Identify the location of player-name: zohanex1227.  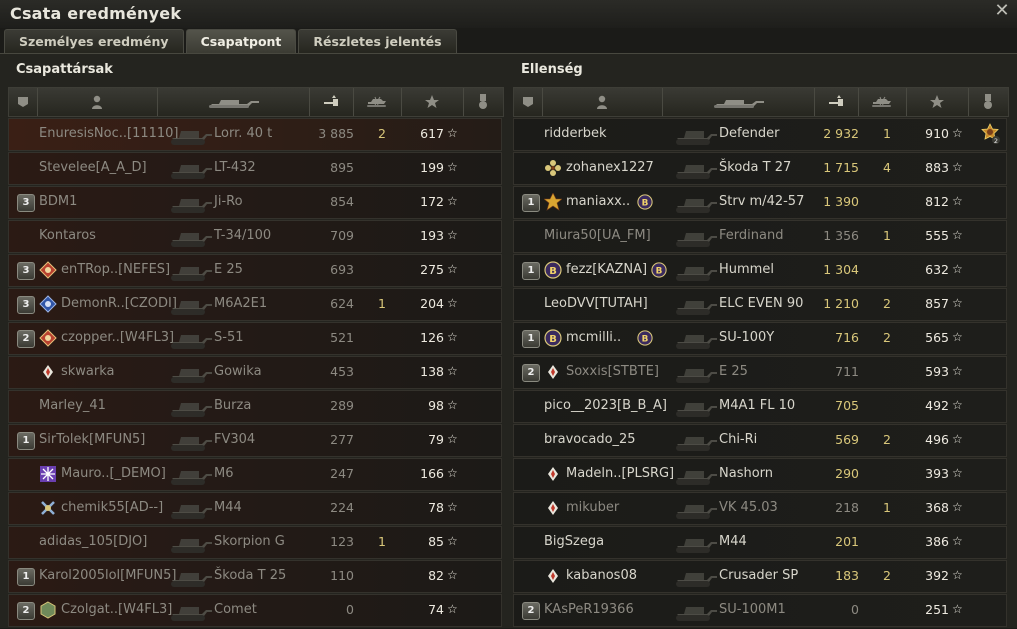
(610, 167).